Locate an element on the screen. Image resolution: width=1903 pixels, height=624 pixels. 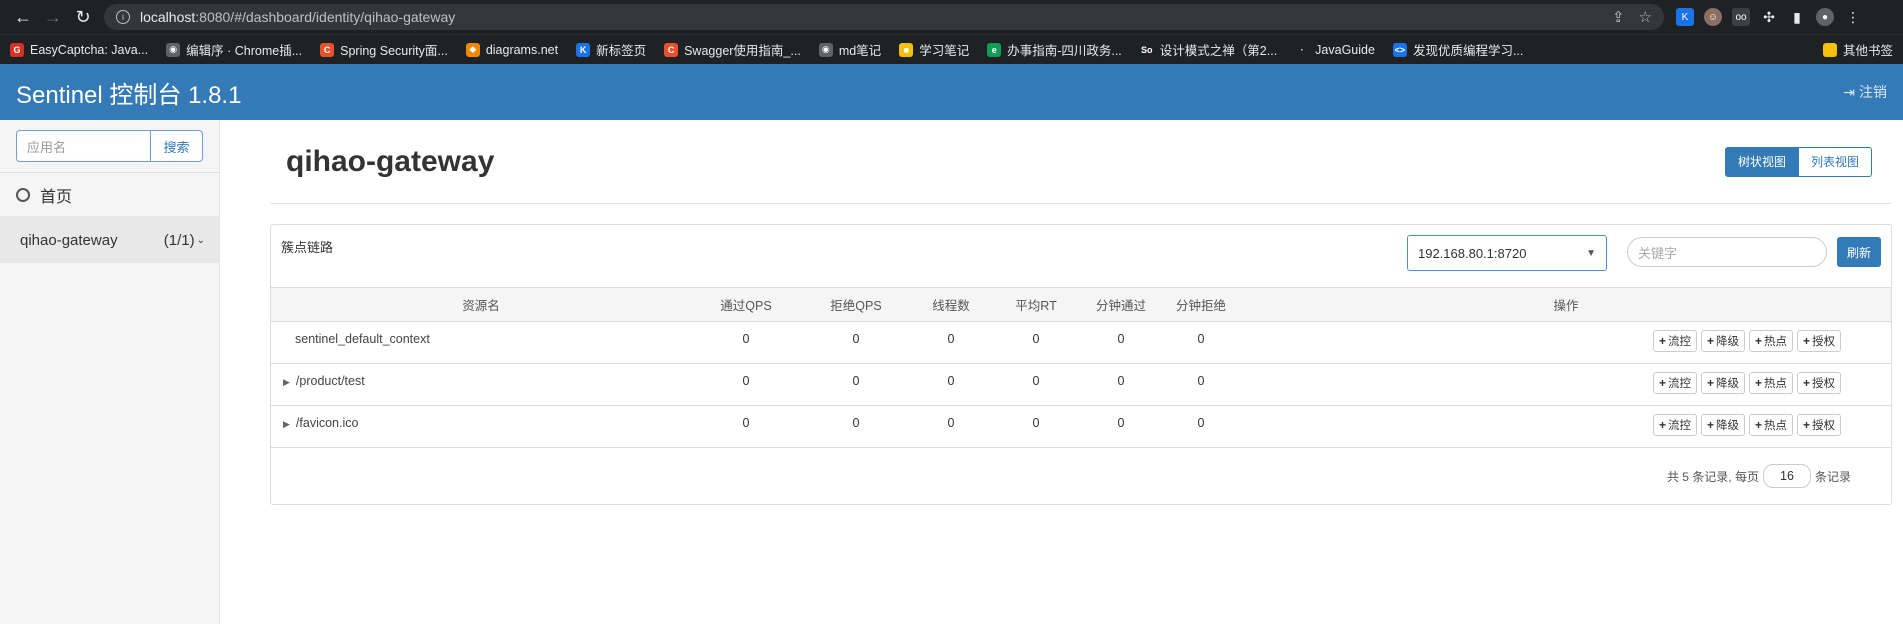
keyword-input: 关键字 is located at coordinates (1726, 252).